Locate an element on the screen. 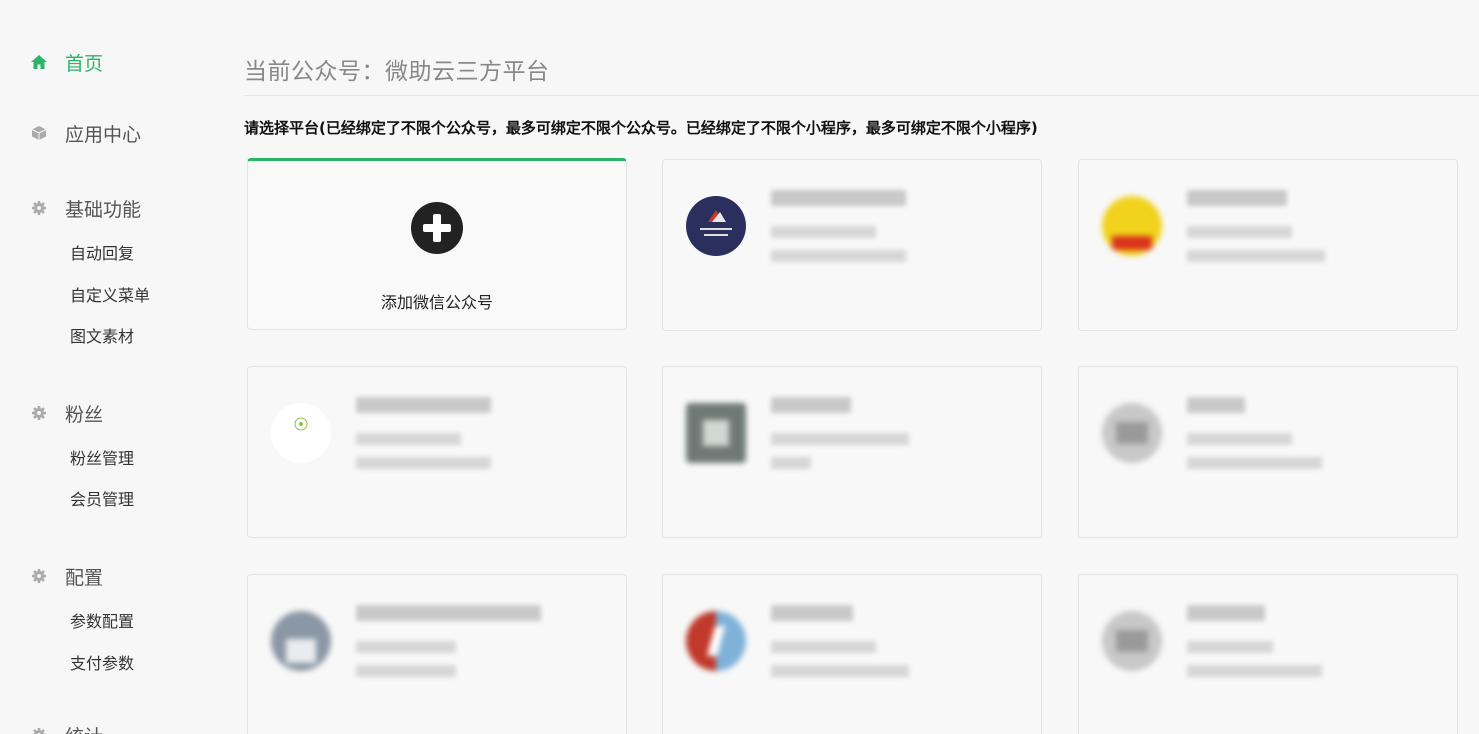  nav-group-basic: 基础功能 is located at coordinates (107, 208).